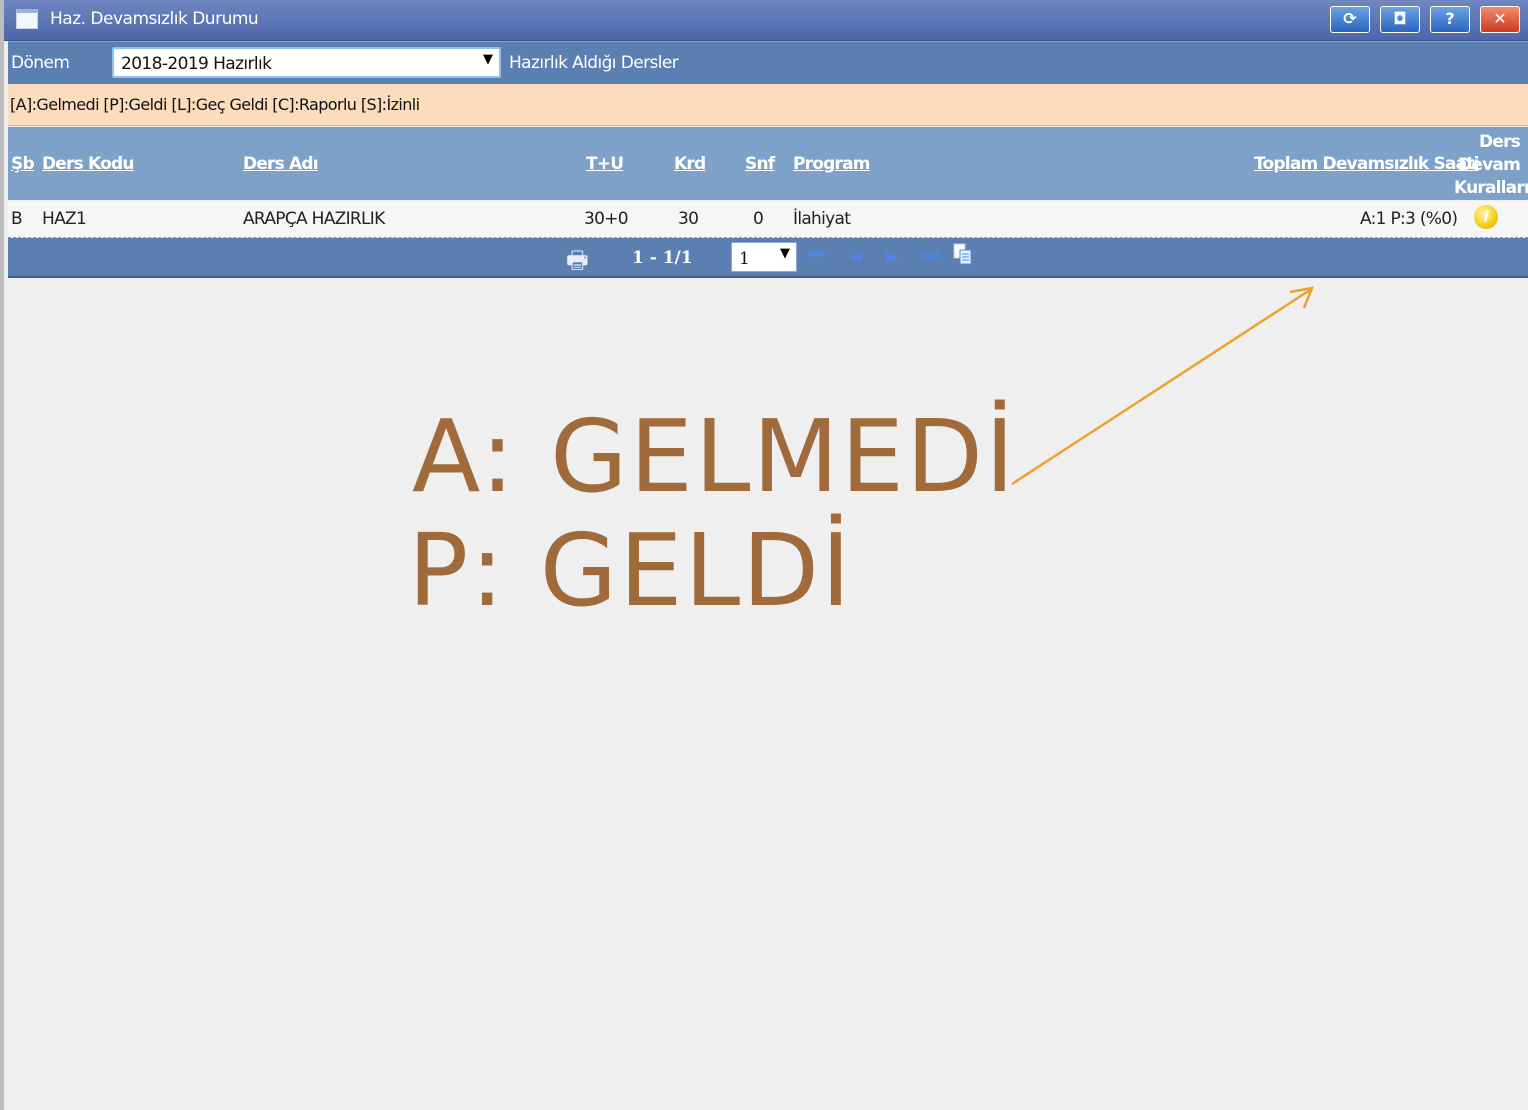  Describe the element at coordinates (630, 570) in the screenshot. I see `annotation-geldi: P: GELDİ` at that location.